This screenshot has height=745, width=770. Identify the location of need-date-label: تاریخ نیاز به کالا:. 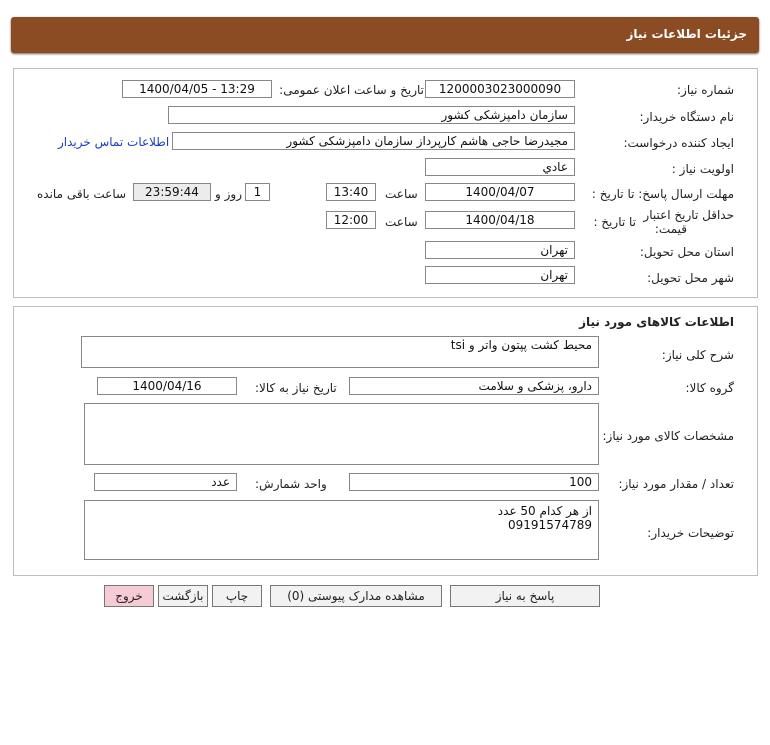
(296, 388).